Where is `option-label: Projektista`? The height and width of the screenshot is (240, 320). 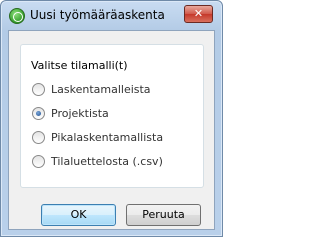
option-label: Projektista is located at coordinates (80, 113).